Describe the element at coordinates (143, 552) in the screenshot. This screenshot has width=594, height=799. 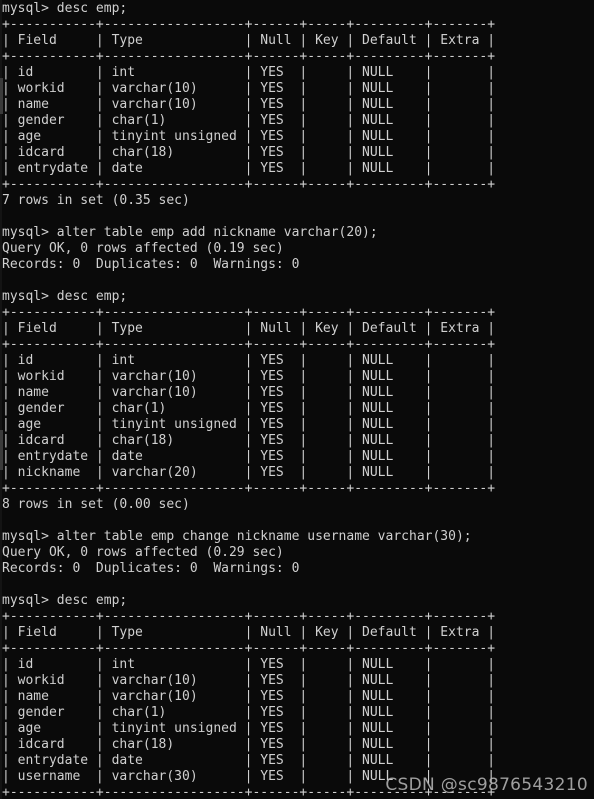
I see `query-ok-status: Query OK, 0 rows affected (0.29 sec)` at that location.